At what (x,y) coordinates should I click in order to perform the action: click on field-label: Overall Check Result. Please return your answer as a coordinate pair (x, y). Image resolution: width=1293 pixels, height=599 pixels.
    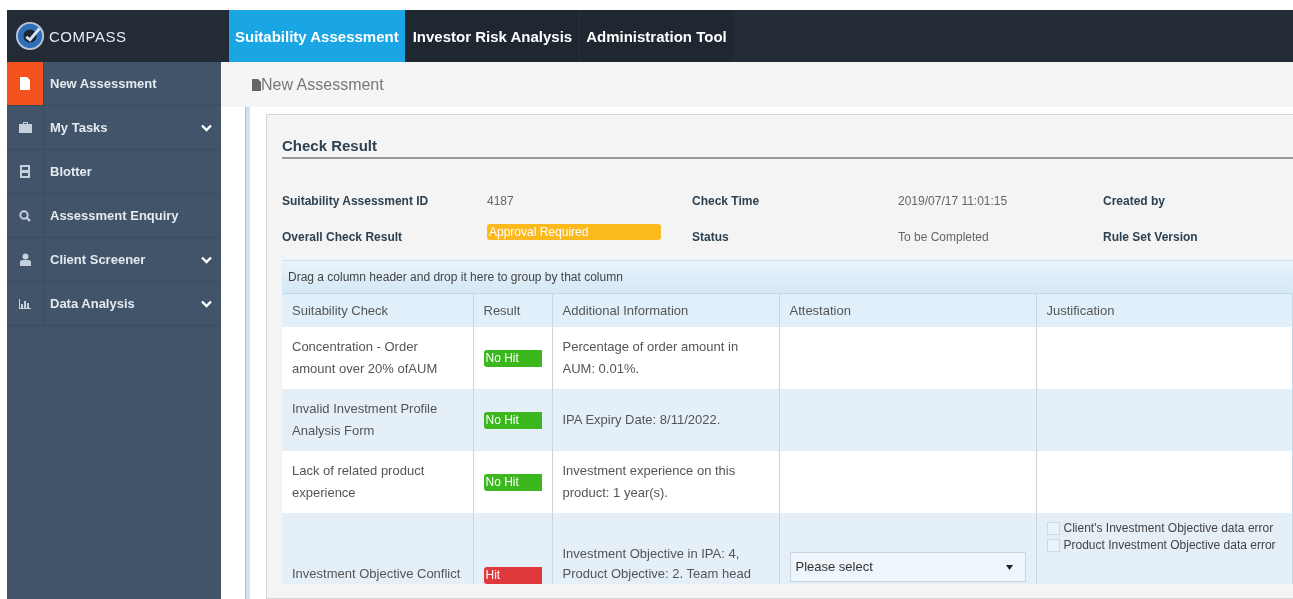
    Looking at the image, I should click on (343, 237).